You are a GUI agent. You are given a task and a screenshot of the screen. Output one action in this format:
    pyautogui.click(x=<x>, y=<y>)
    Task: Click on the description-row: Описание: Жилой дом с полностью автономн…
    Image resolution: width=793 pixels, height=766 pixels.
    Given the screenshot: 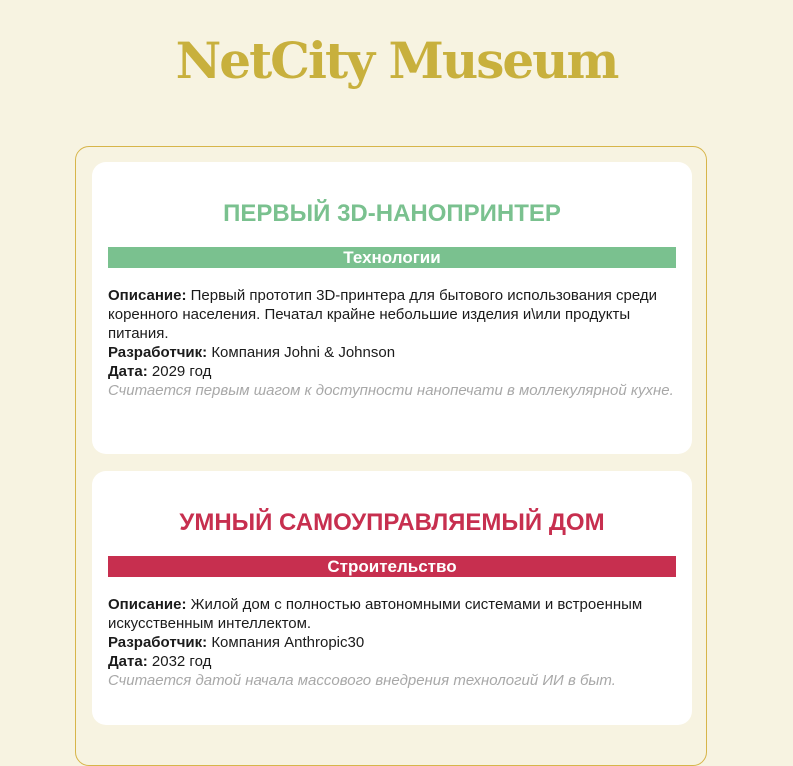 What is the action you would take?
    pyautogui.click(x=392, y=614)
    